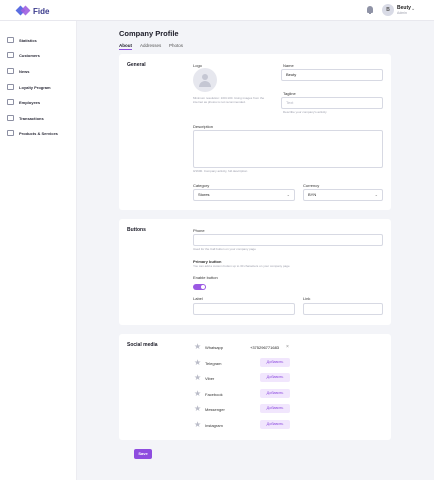 The image size is (434, 480). I want to click on social-name: Messenger, so click(215, 409).